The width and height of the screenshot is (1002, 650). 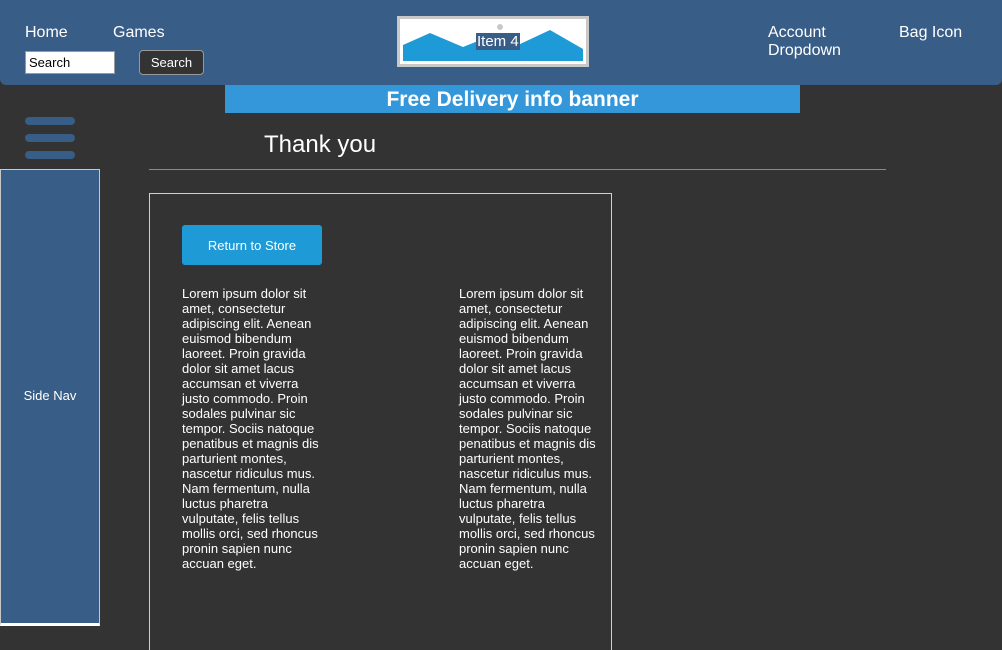 I want to click on site-logo: Item 4, so click(x=493, y=41).